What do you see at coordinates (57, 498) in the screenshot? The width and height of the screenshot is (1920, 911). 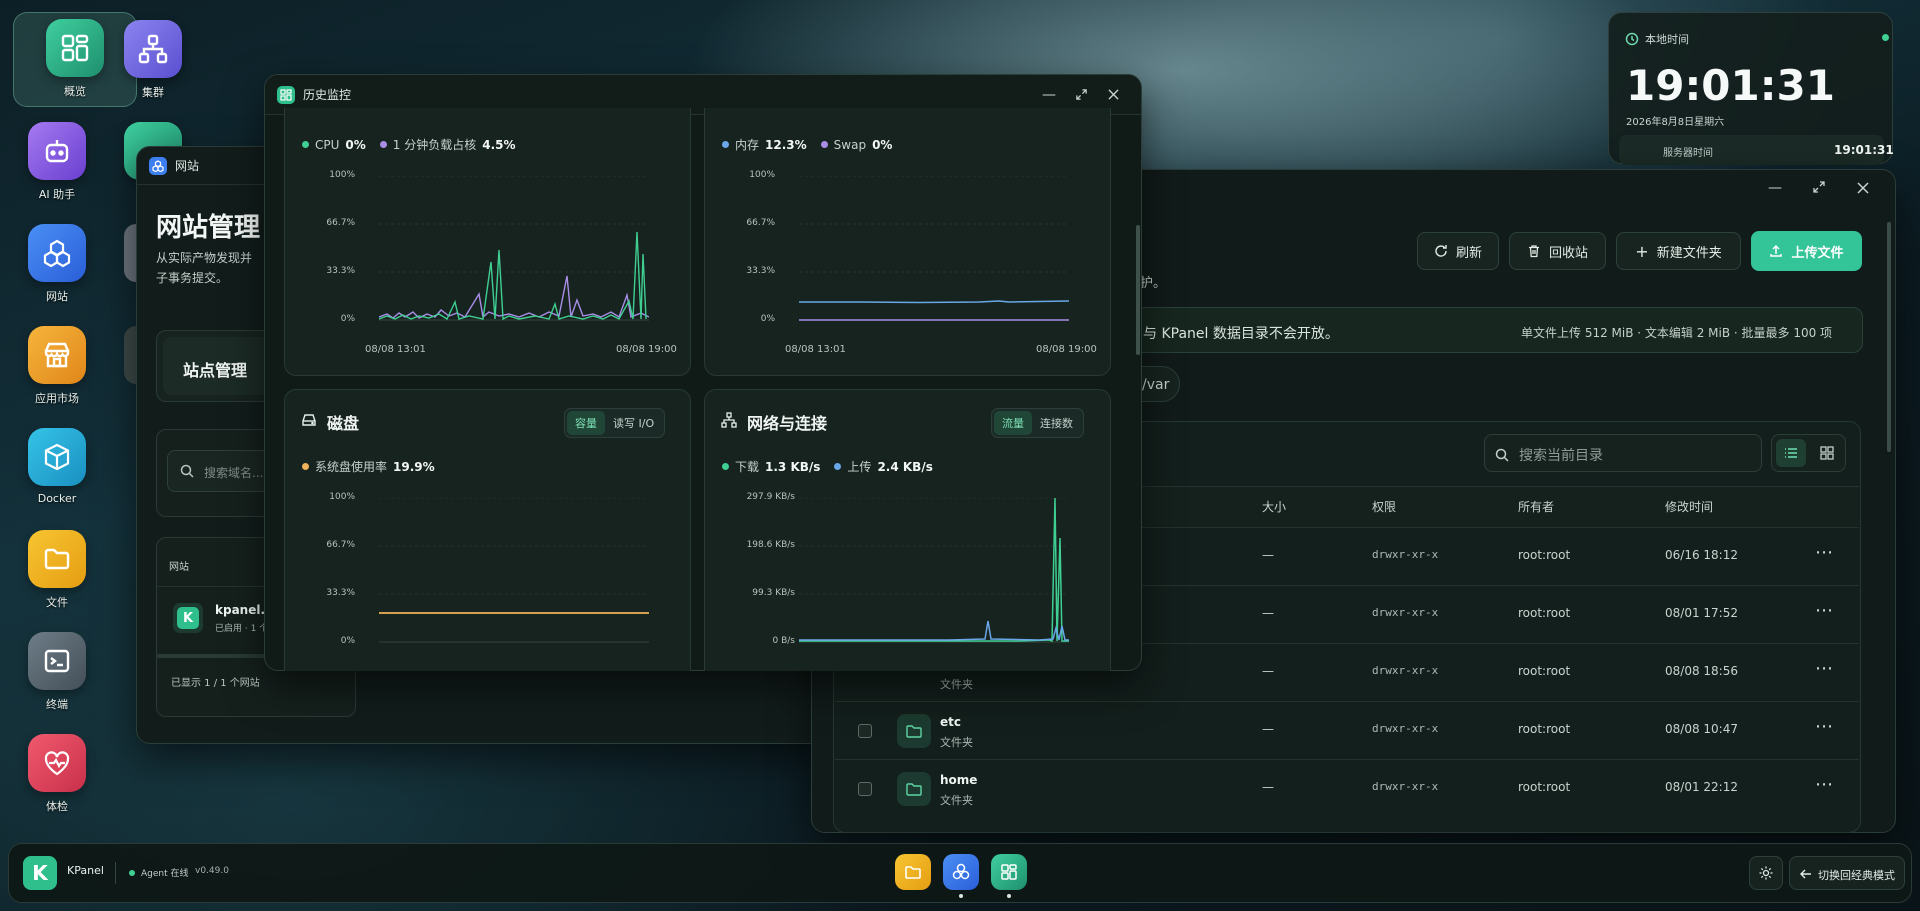 I see `desktop-icon-label: Docker` at bounding box center [57, 498].